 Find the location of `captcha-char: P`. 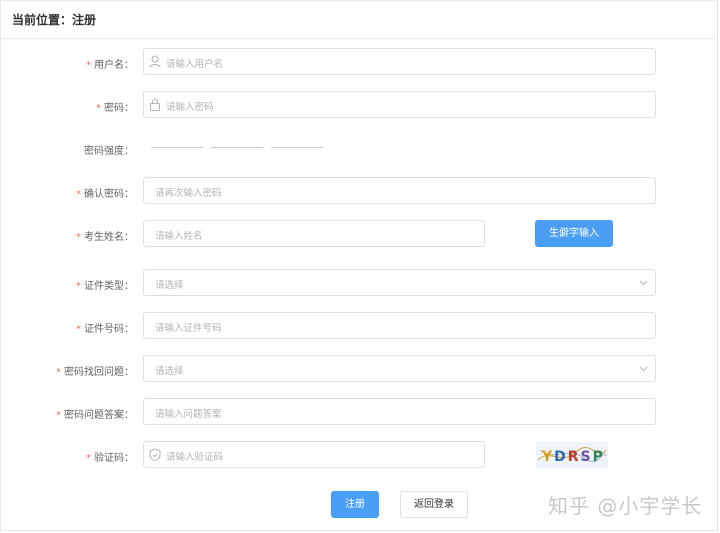

captcha-char: P is located at coordinates (599, 457).